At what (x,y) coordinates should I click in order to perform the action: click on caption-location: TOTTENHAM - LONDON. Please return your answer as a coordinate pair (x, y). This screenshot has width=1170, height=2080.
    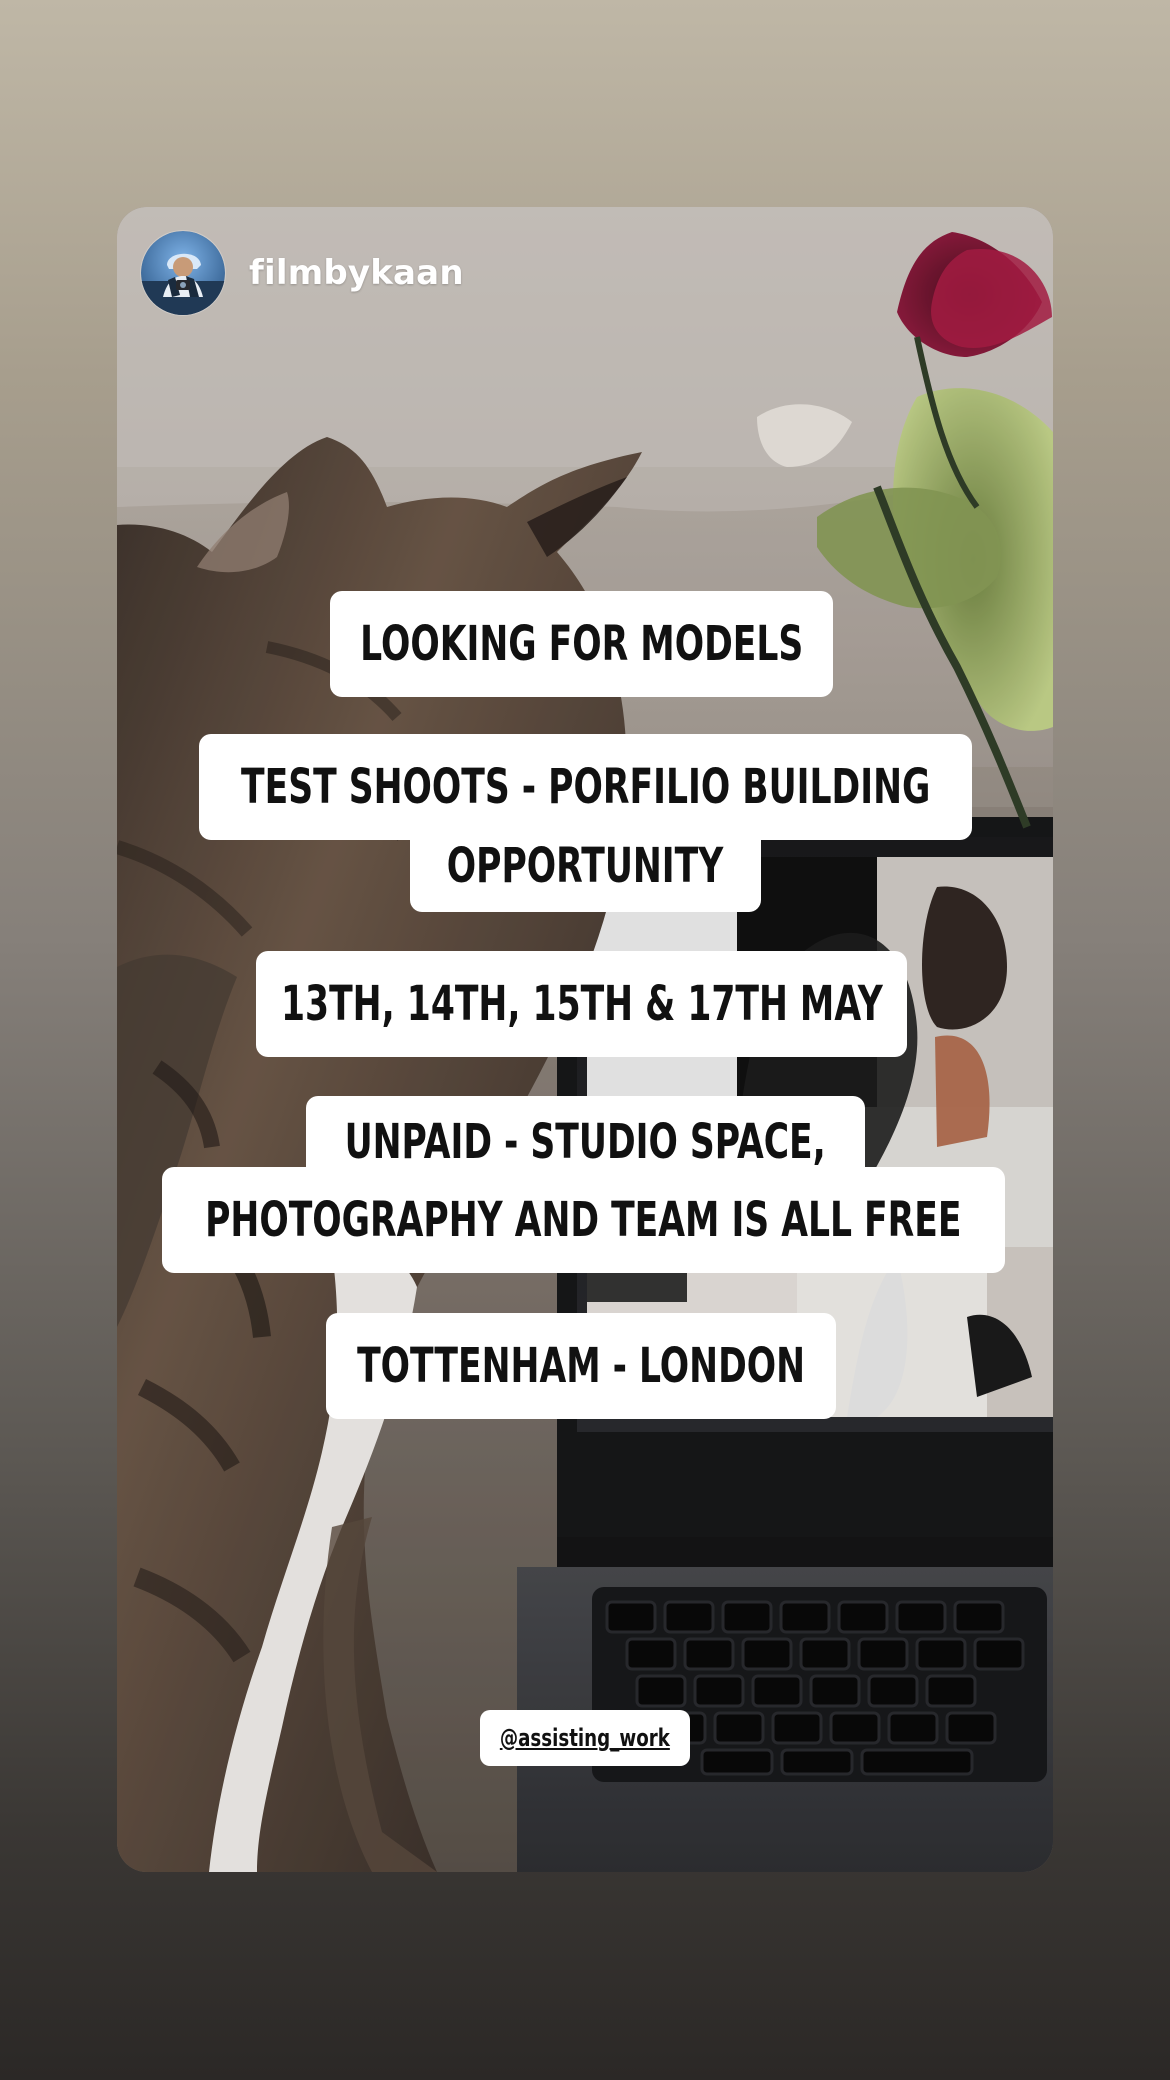
    Looking at the image, I should click on (581, 1366).